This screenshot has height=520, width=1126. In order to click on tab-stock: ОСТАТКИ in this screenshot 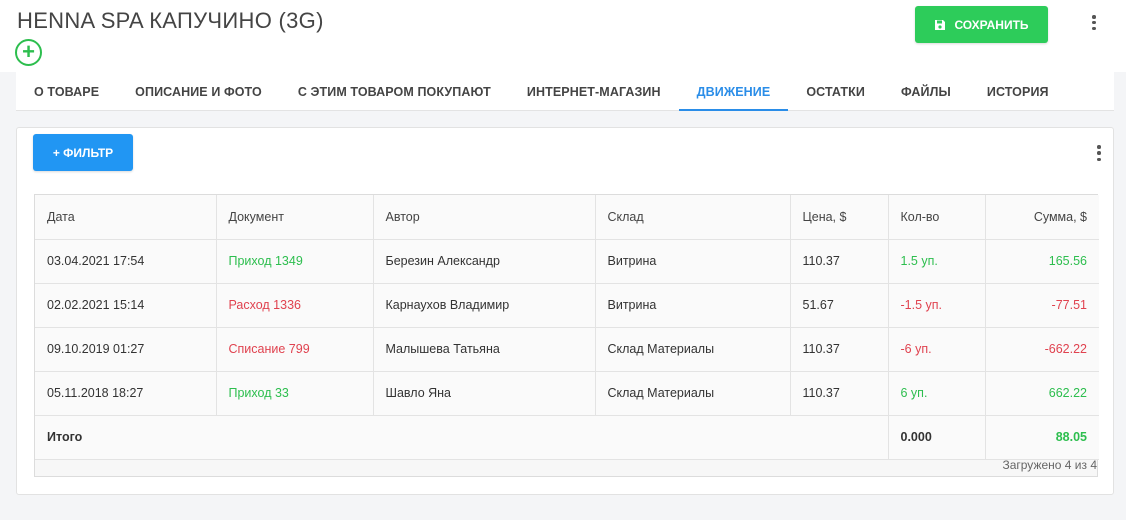, I will do `click(835, 91)`.